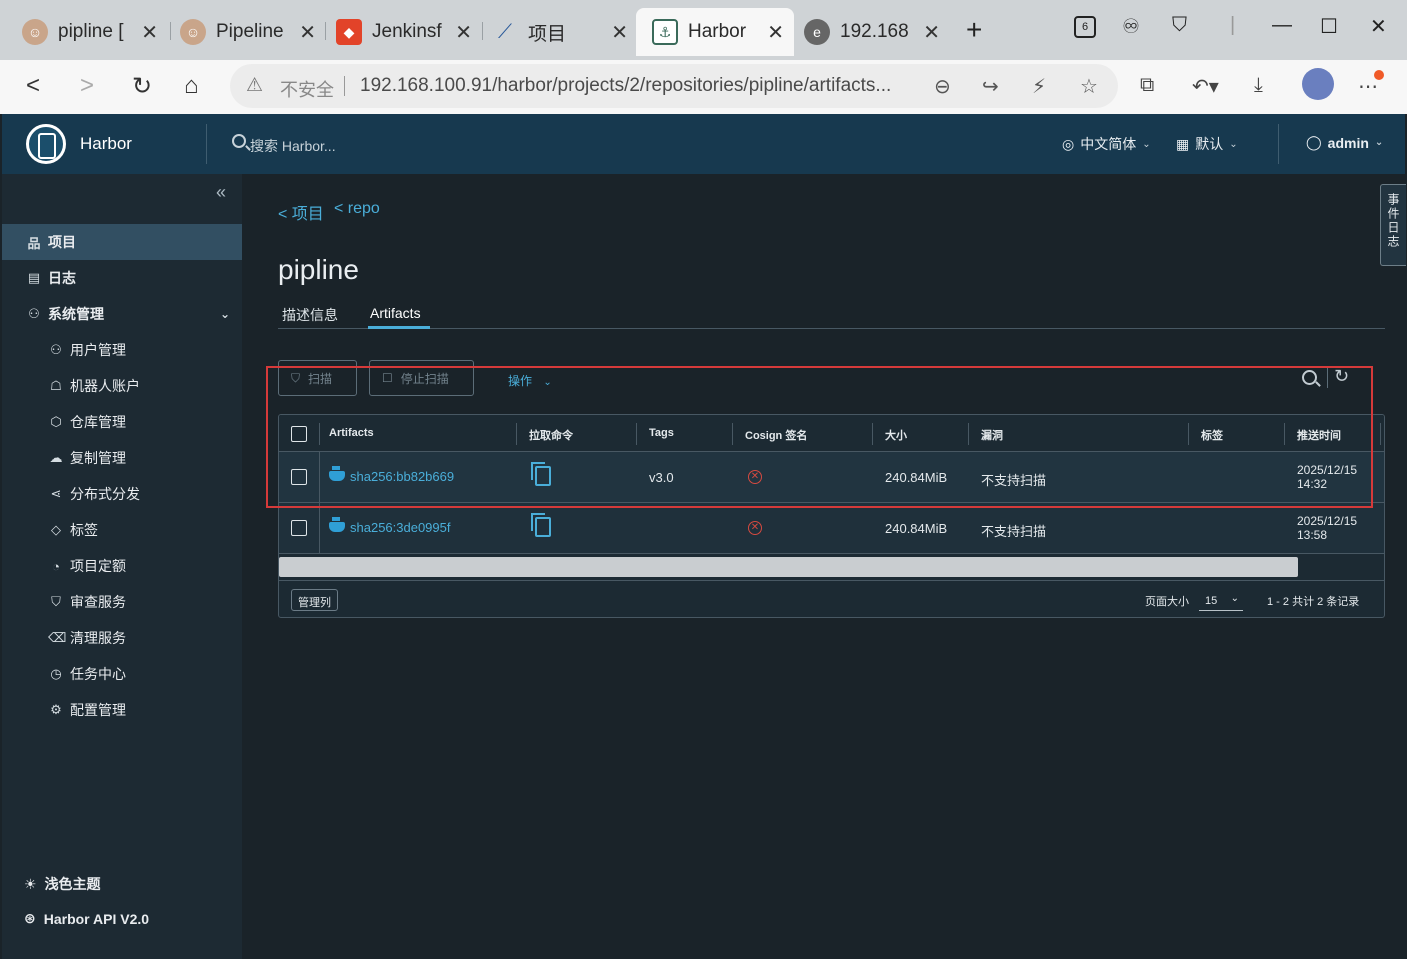 The height and width of the screenshot is (959, 1407). What do you see at coordinates (122, 242) in the screenshot?
I see `sidebar-item-projects: 品项目` at bounding box center [122, 242].